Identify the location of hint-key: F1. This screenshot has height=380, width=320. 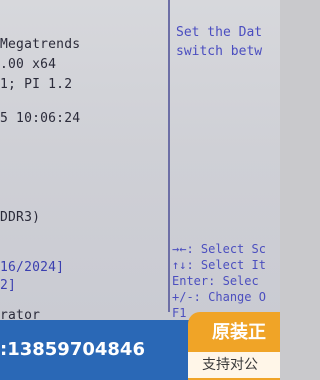
(179, 313).